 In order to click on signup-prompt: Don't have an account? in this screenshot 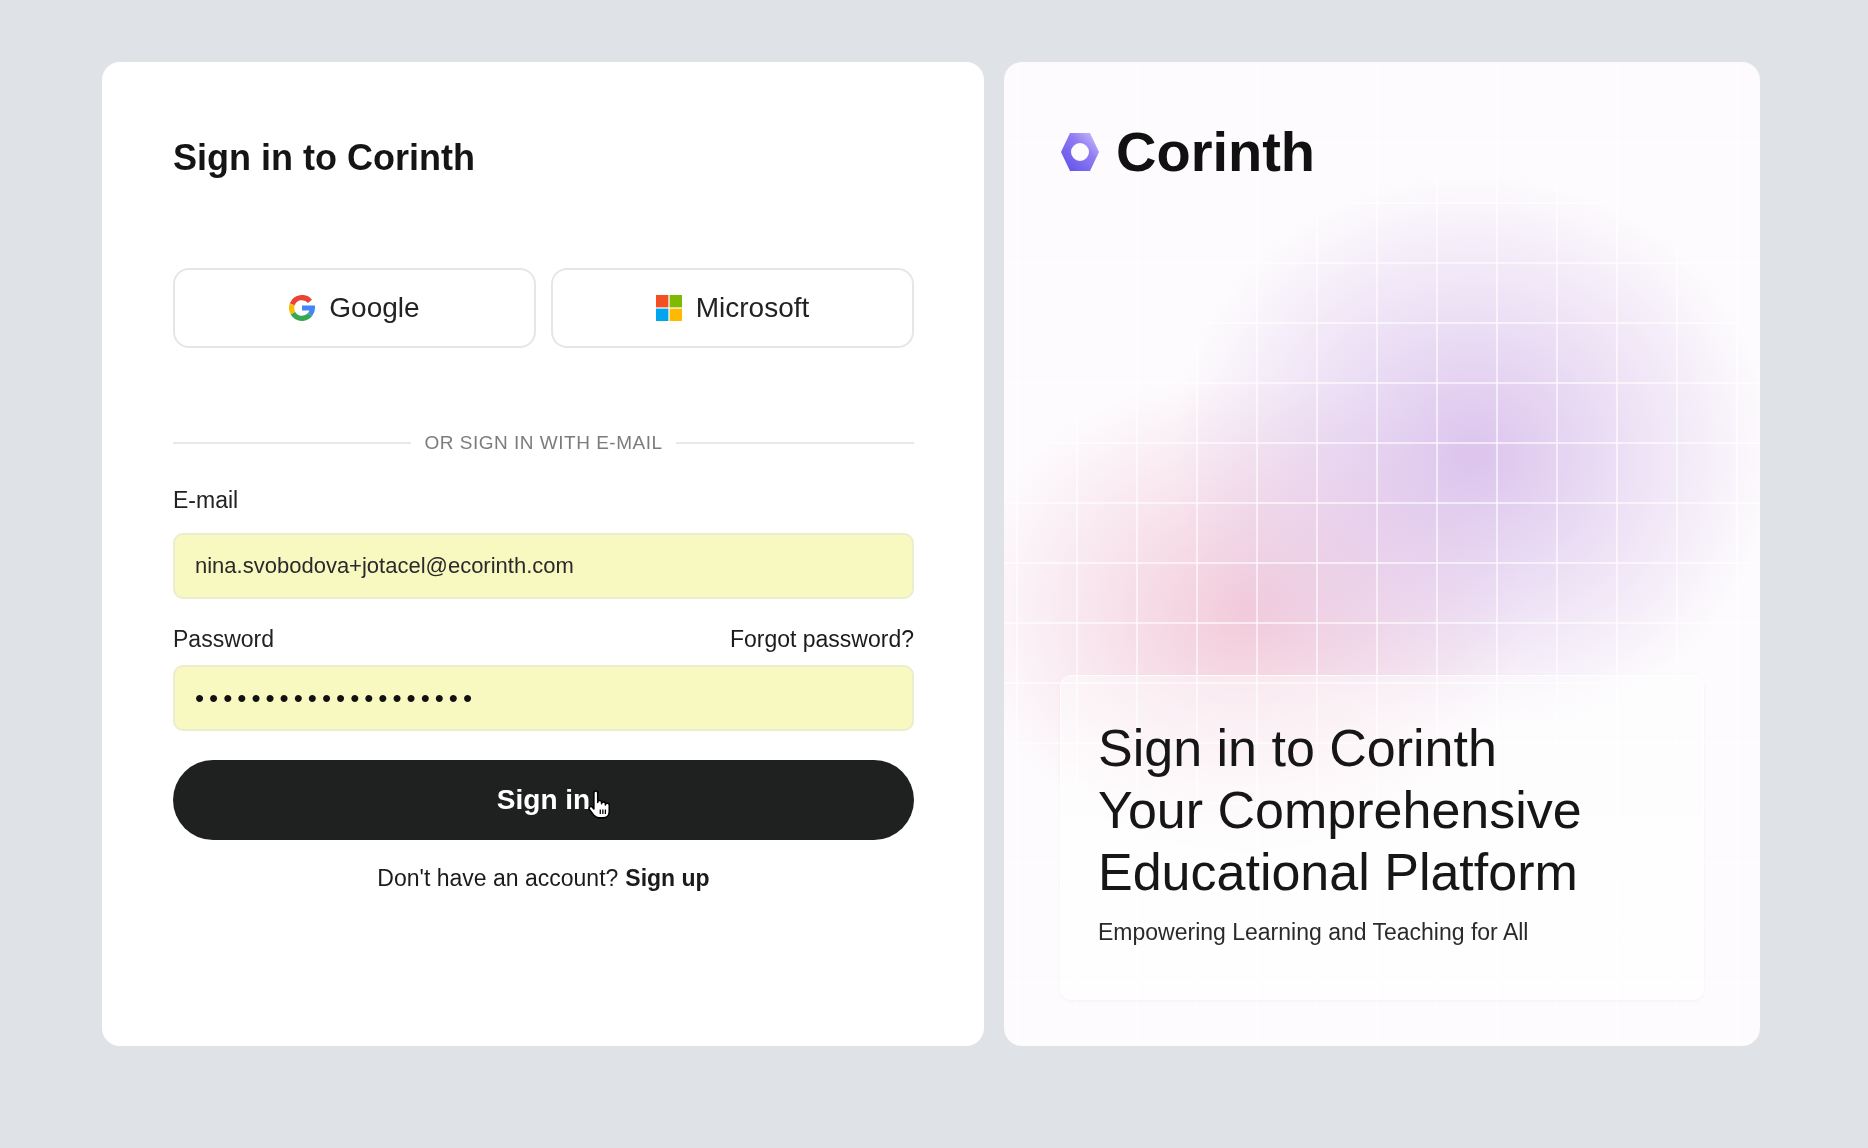, I will do `click(498, 878)`.